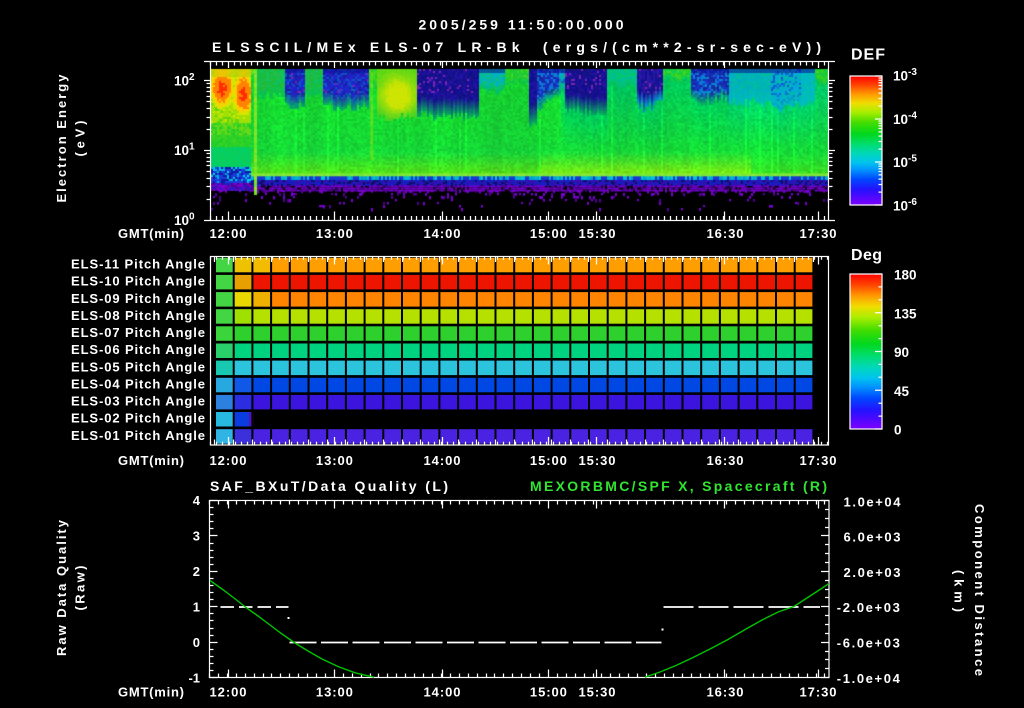 This screenshot has height=708, width=1024. Describe the element at coordinates (868, 643) in the screenshot. I see `svg-text: -6.0e+03` at that location.